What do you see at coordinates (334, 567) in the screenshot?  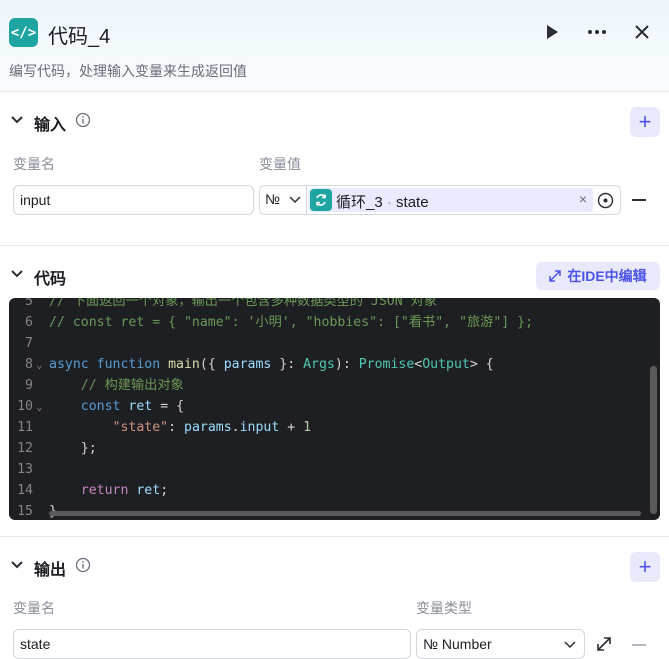 I see `output-section-header: 输出` at bounding box center [334, 567].